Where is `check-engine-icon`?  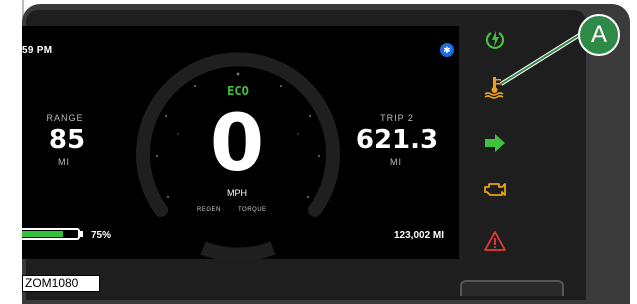 check-engine-icon is located at coordinates (495, 189).